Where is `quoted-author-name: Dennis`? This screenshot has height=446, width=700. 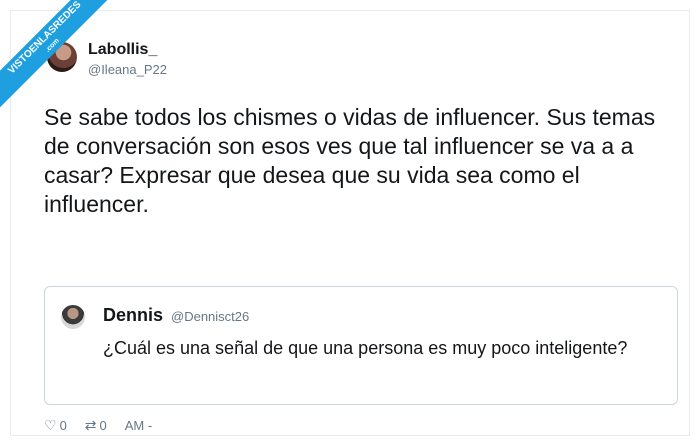
quoted-author-name: Dennis is located at coordinates (133, 315).